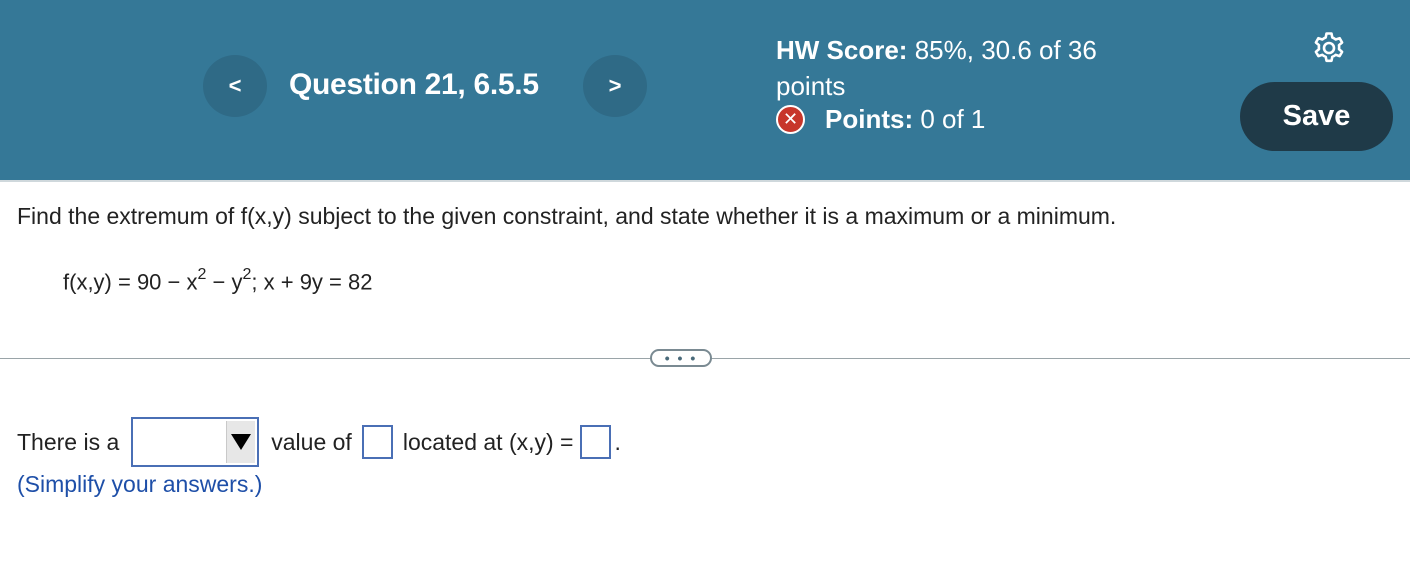 Image resolution: width=1410 pixels, height=576 pixels. Describe the element at coordinates (953, 119) in the screenshot. I see `points-value: 0 of 1` at that location.